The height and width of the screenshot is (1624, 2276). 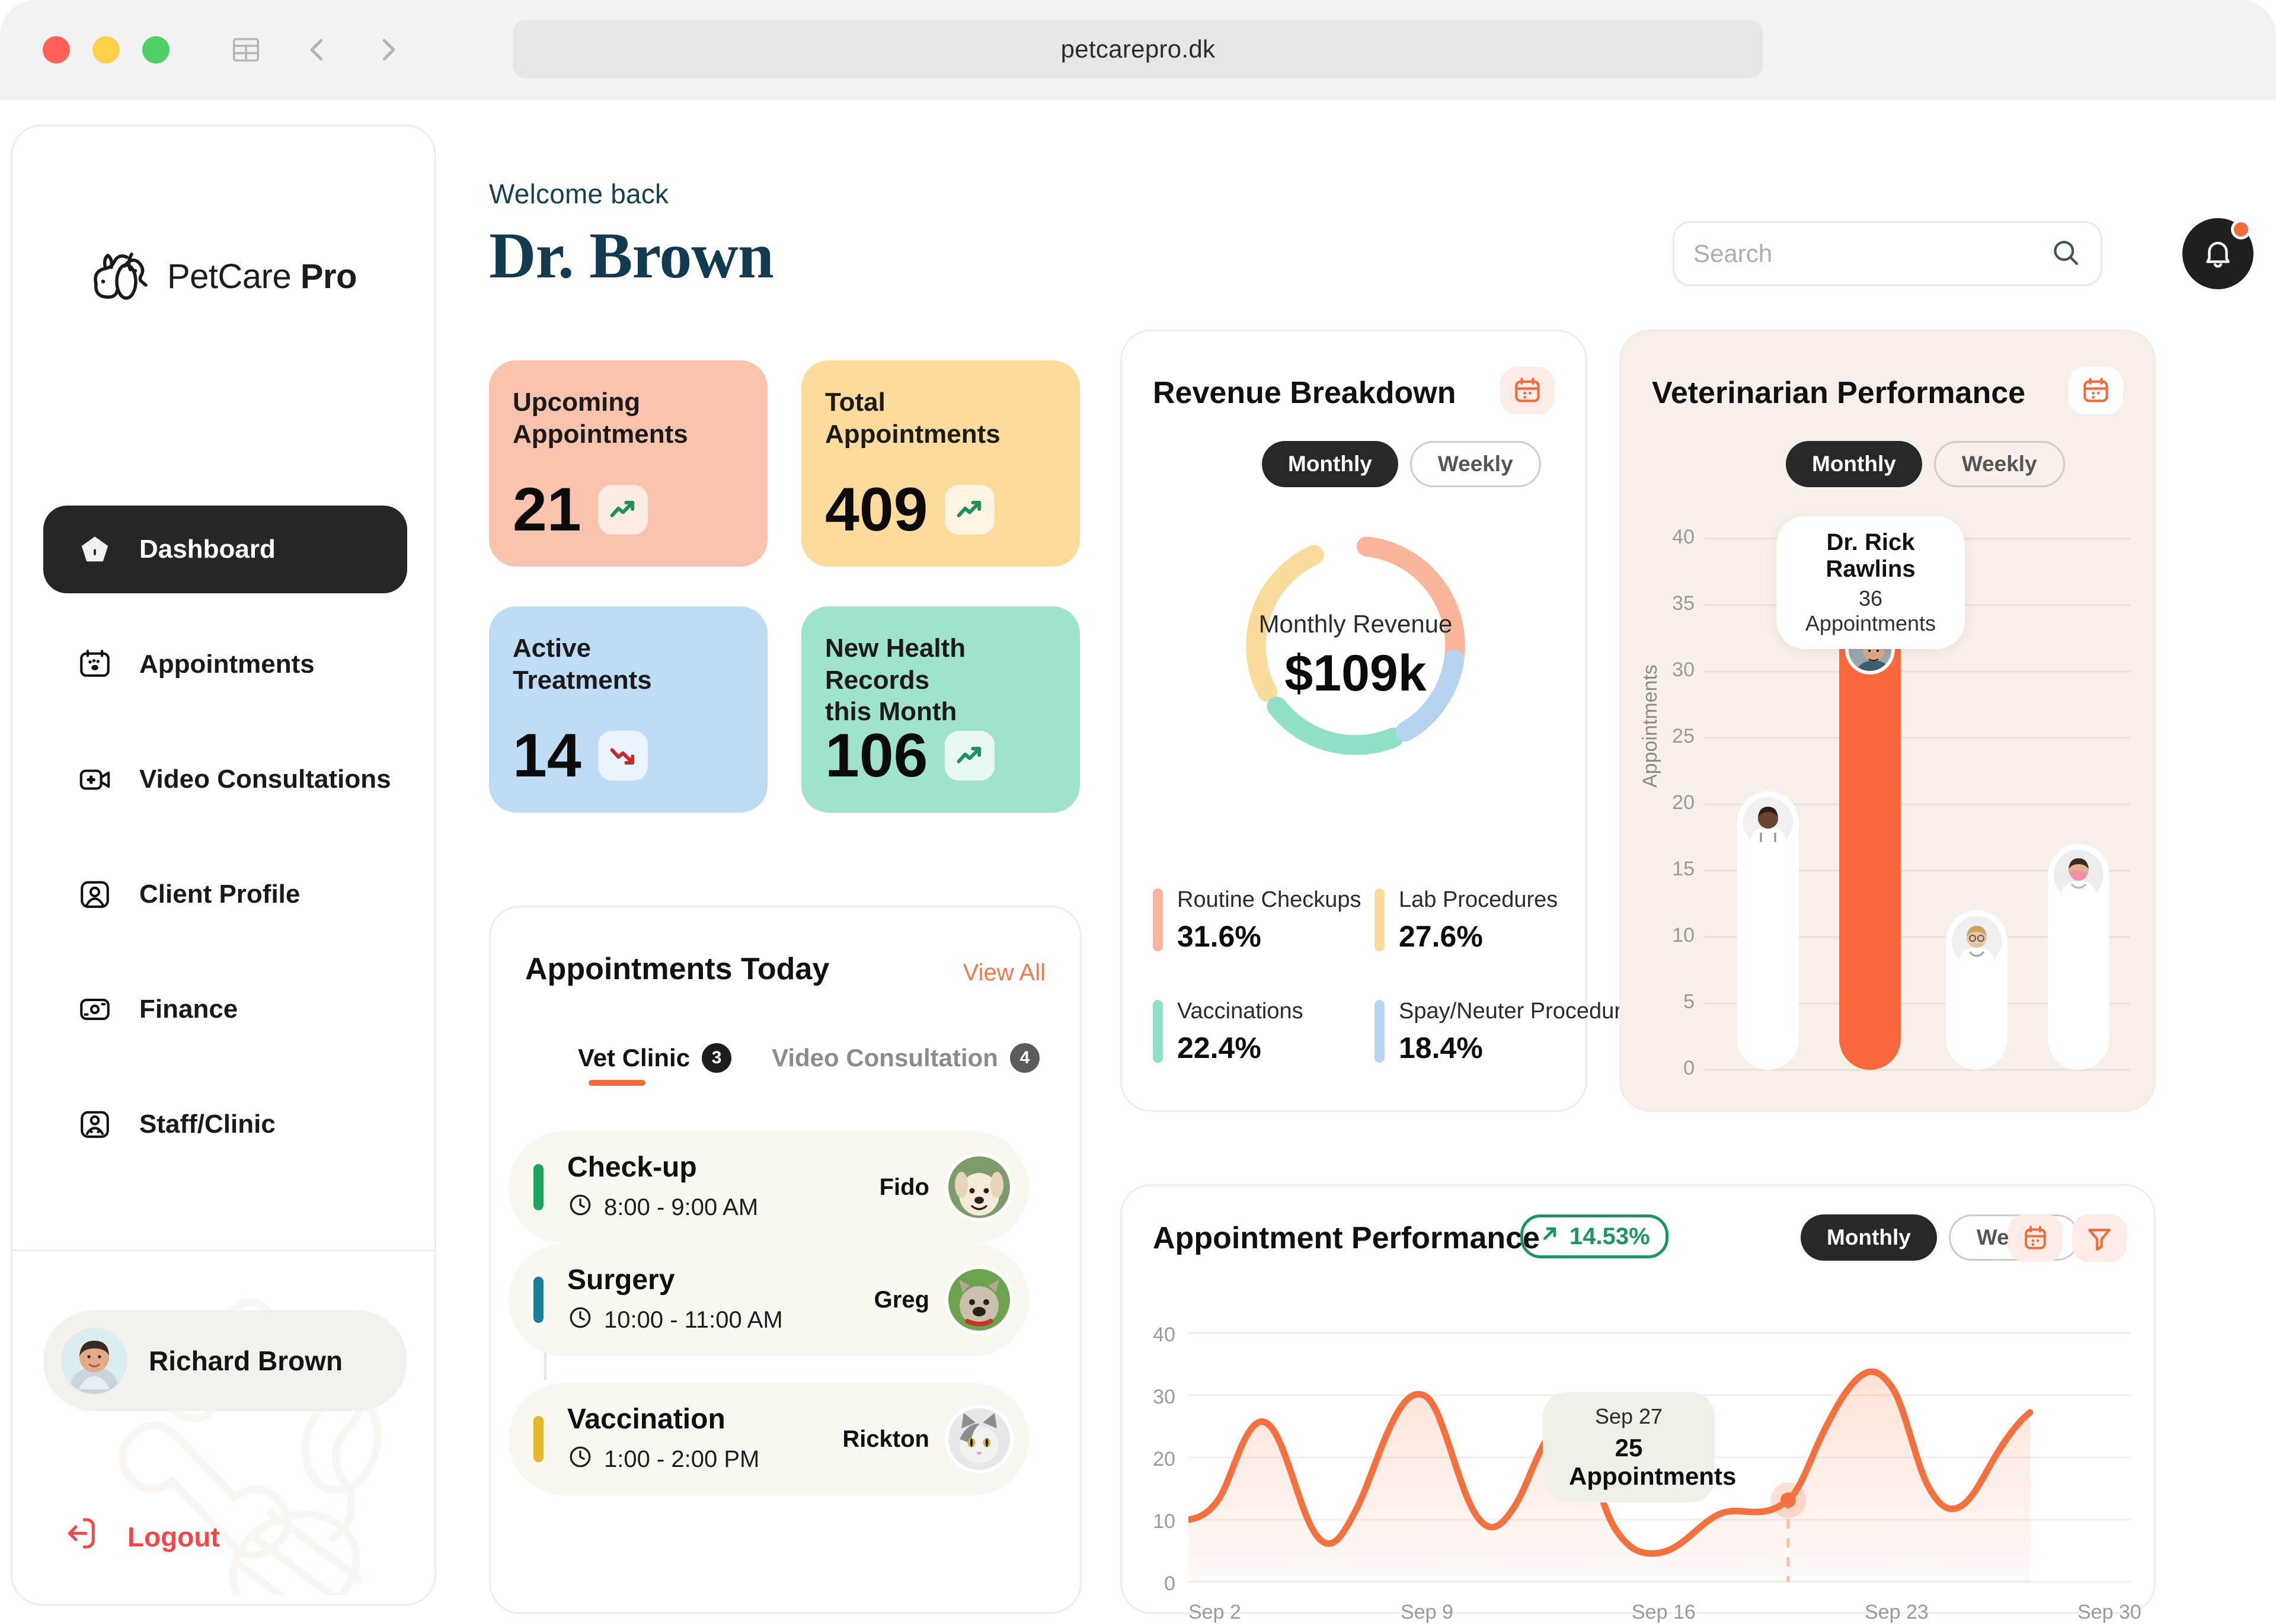 I want to click on stat-card-active-treatments: Active Treatments 14, so click(x=628, y=709).